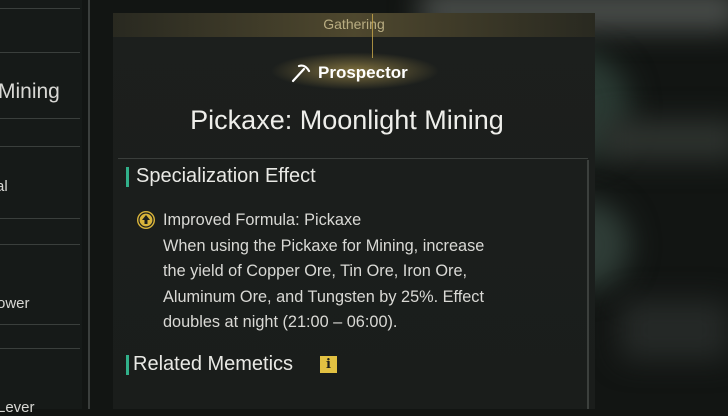  Describe the element at coordinates (226, 176) in the screenshot. I see `specialization-heading: Specialization Effect` at that location.